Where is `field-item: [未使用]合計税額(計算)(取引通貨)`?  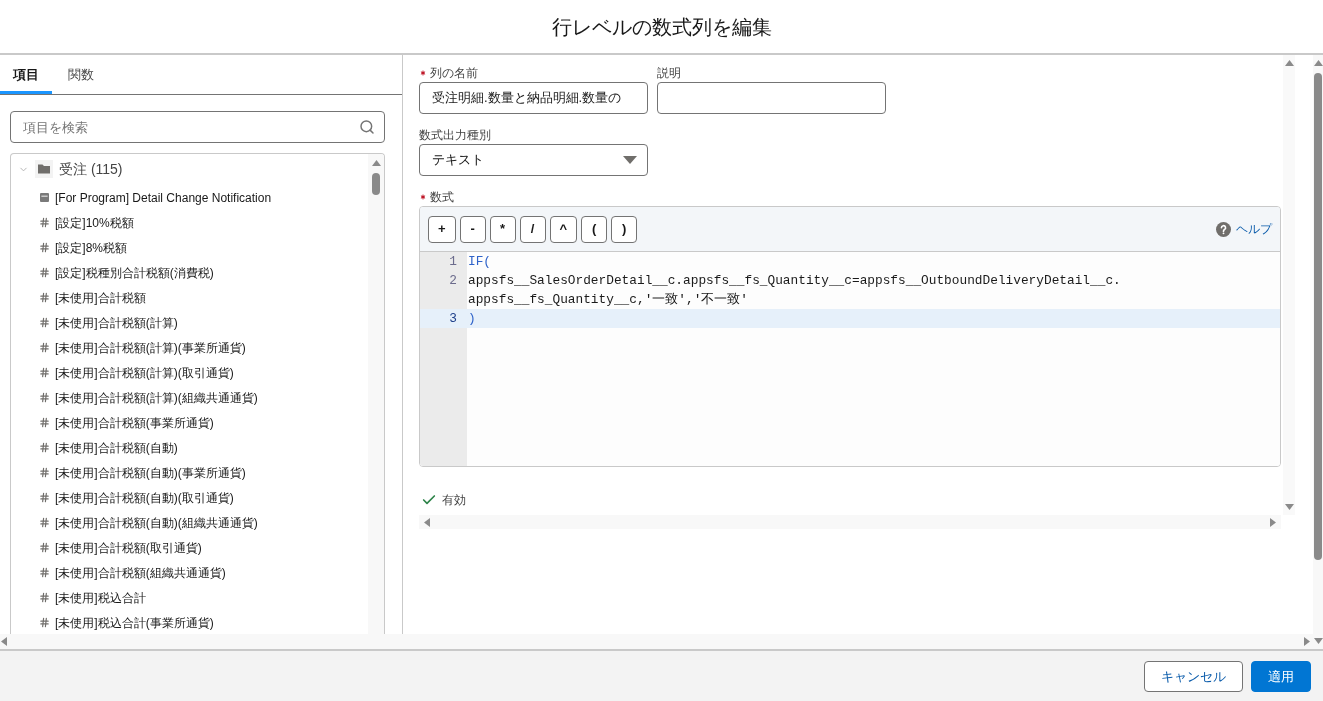
field-item: [未使用]合計税額(計算)(取引通貨) is located at coordinates (189, 372).